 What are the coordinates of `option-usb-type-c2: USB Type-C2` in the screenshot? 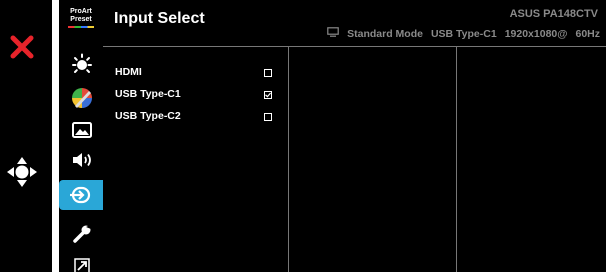 It's located at (148, 116).